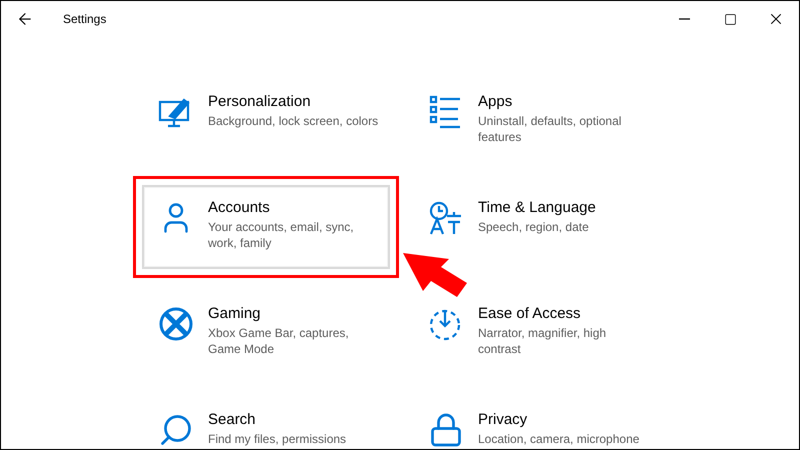  Describe the element at coordinates (730, 19) in the screenshot. I see `maximize-icon` at that location.